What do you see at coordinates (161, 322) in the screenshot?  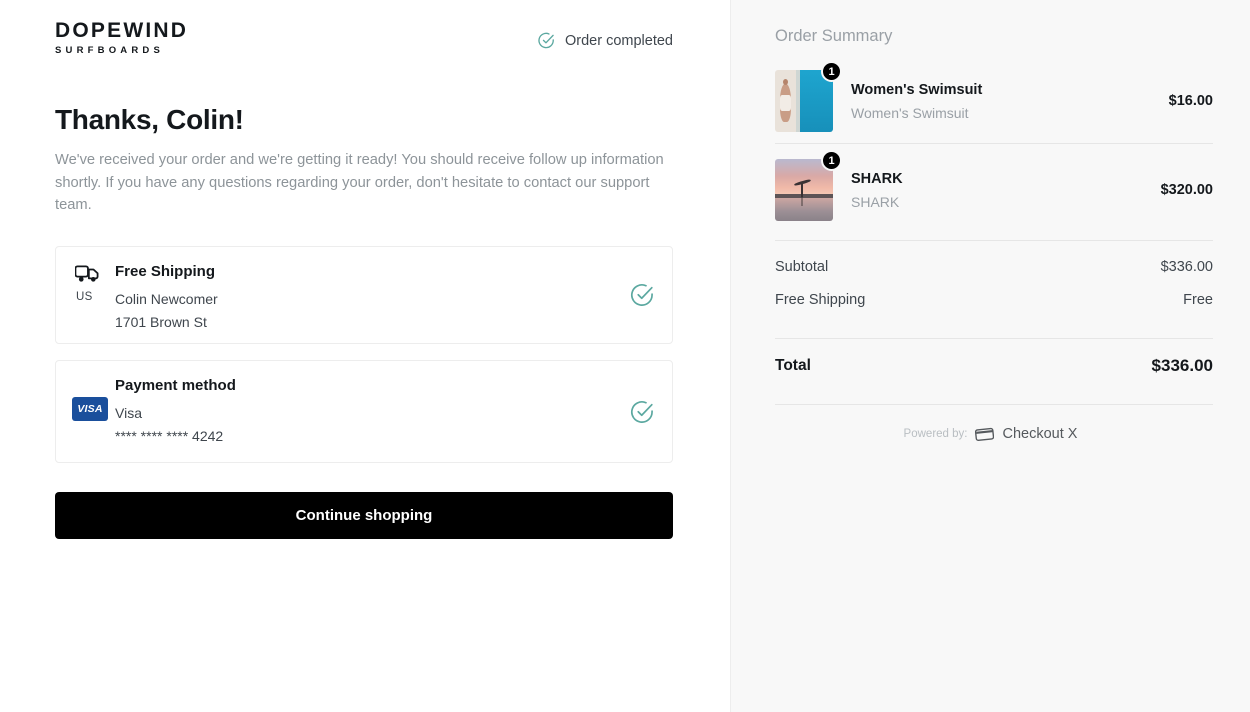 I see `shipping-address: 1701 Brown St` at bounding box center [161, 322].